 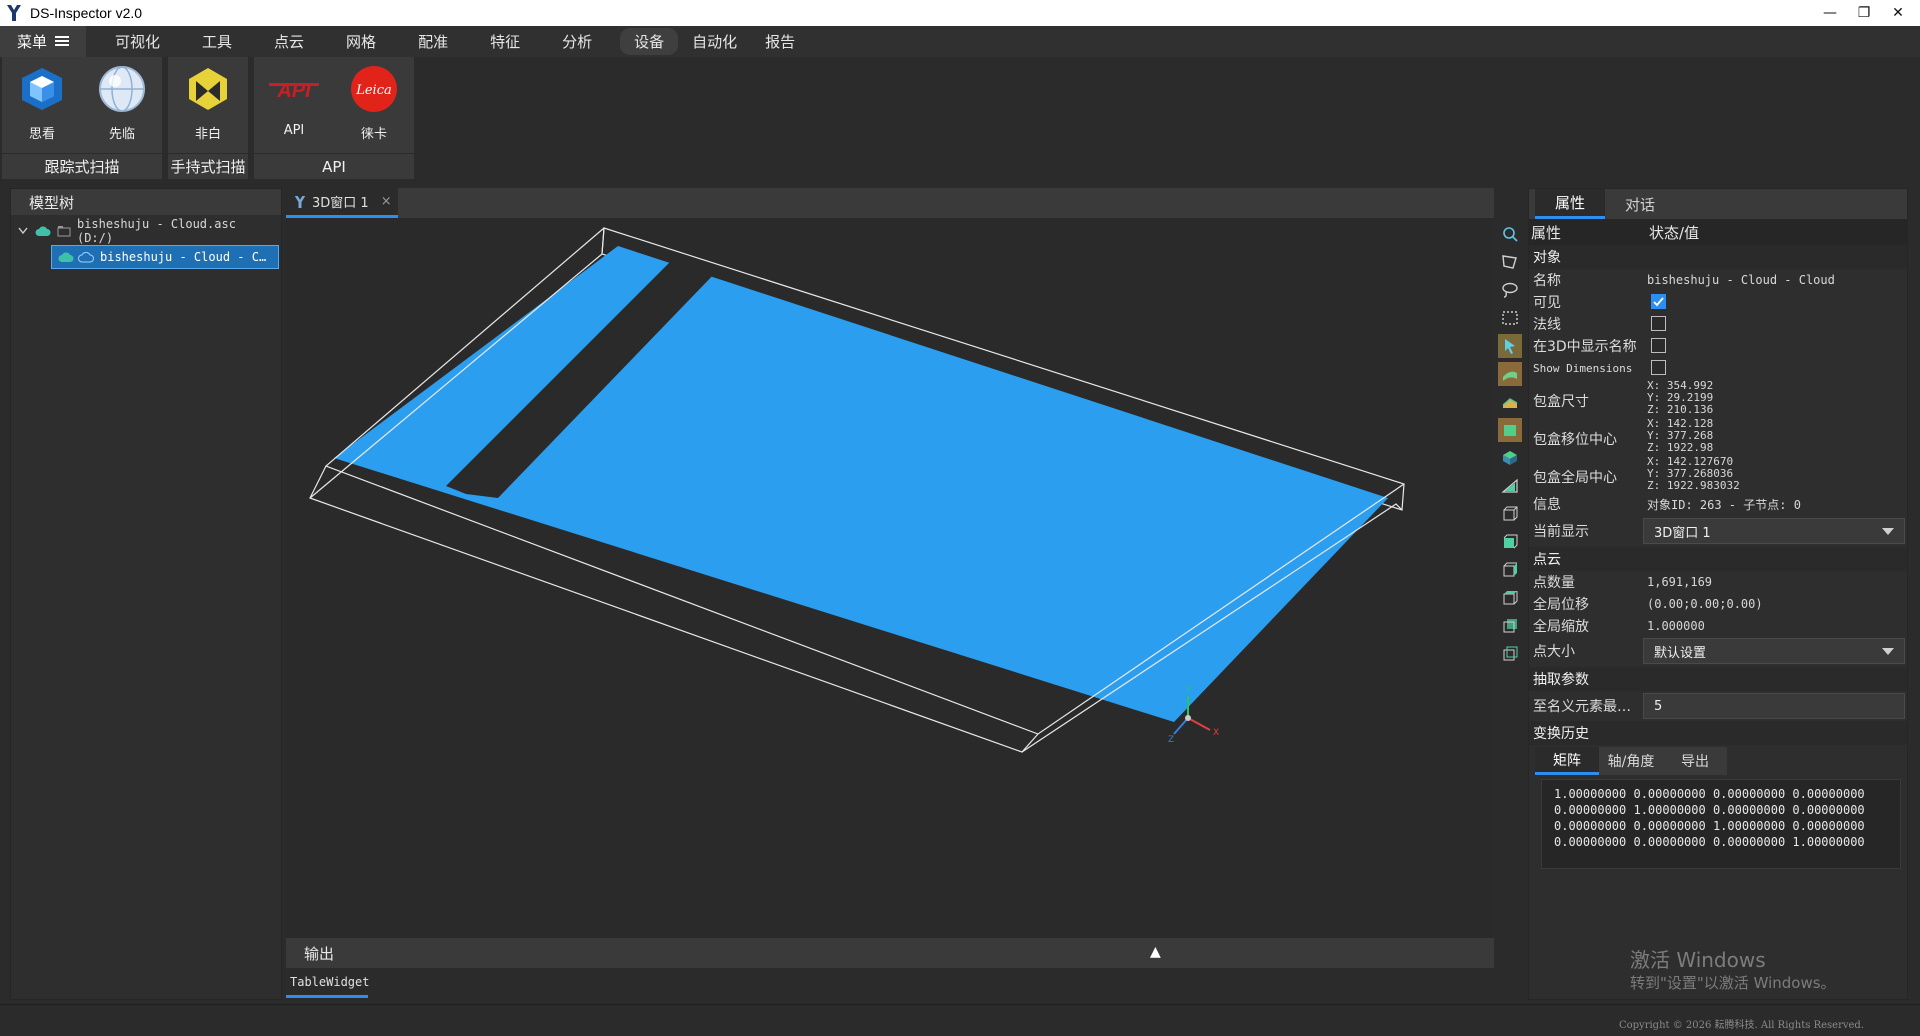 I want to click on prop-row-global-scale: 全局缩放 1.000000, so click(x=1718, y=626).